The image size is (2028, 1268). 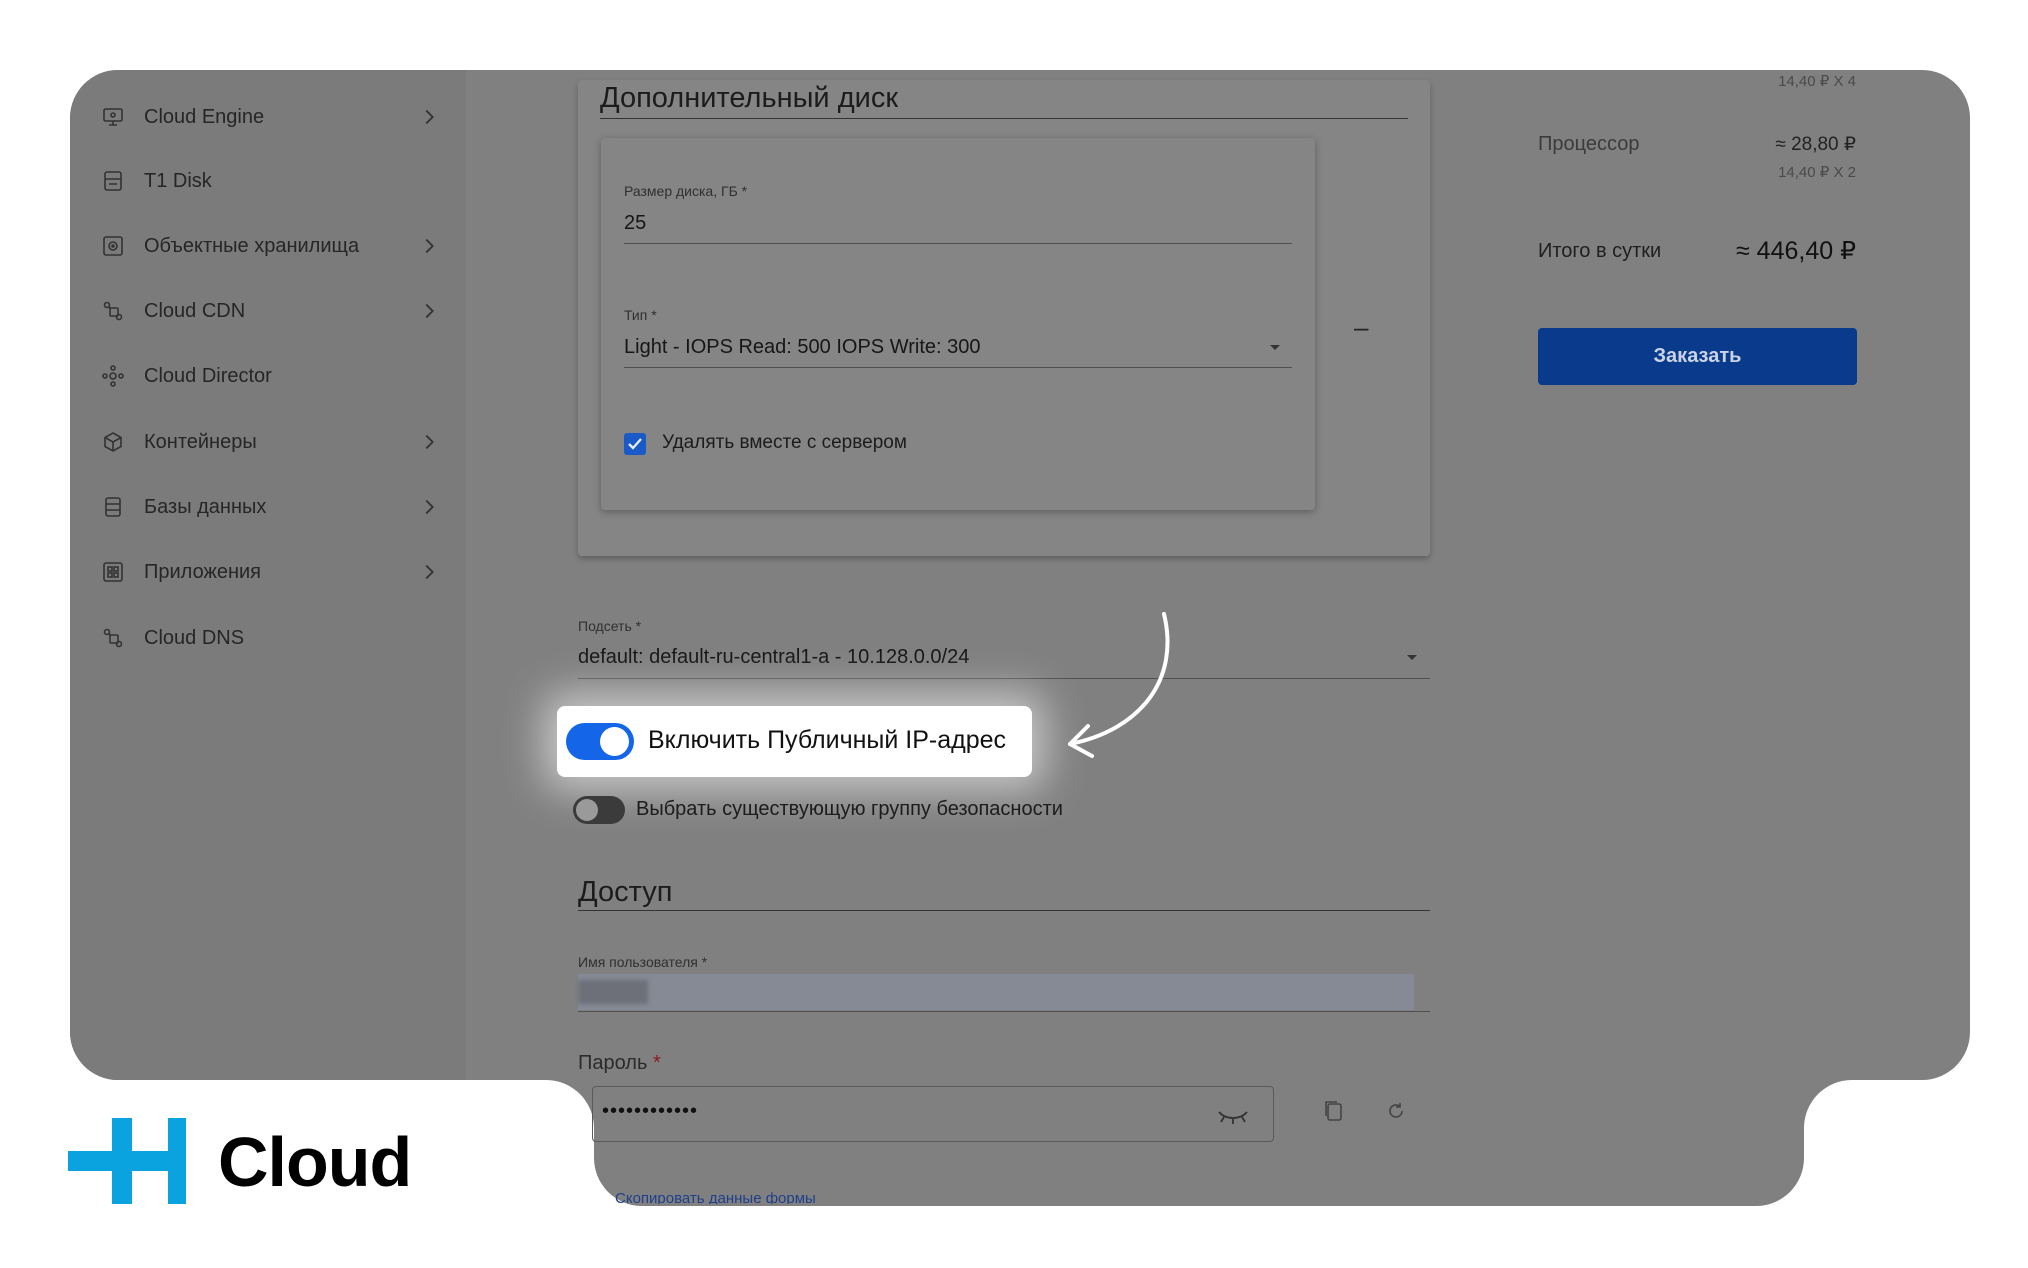 I want to click on apps-icon, so click(x=113, y=572).